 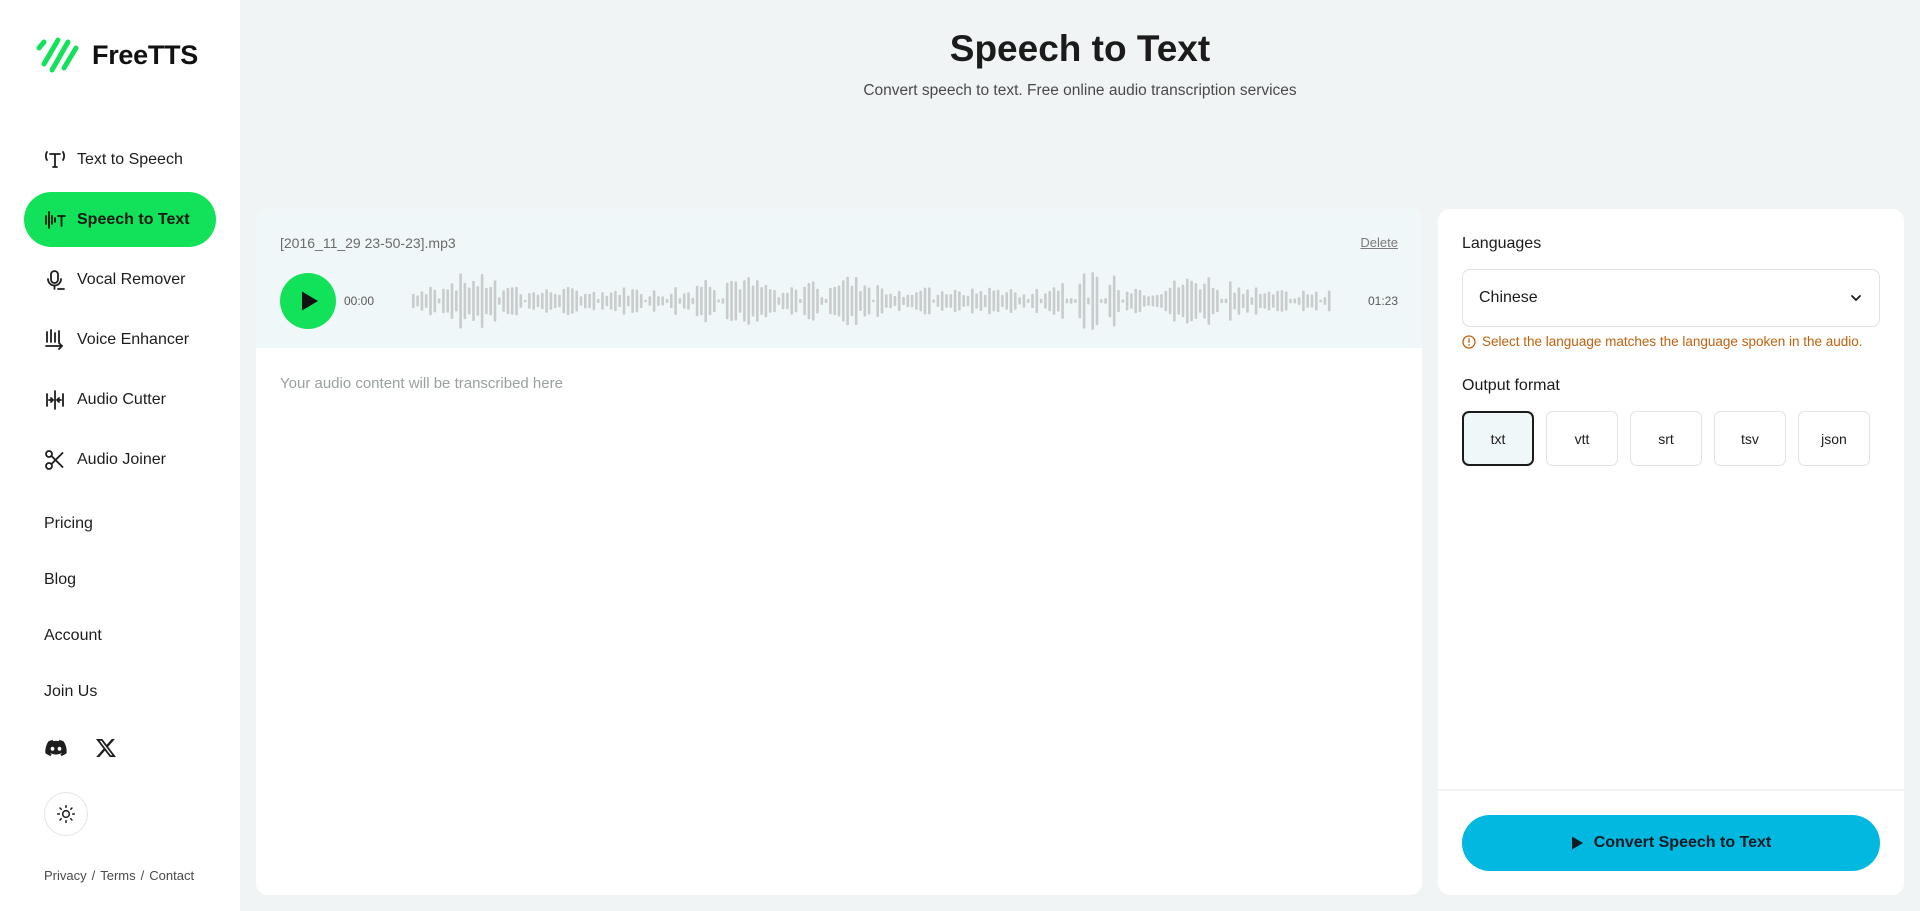 What do you see at coordinates (120, 219) in the screenshot?
I see `sidebar-item-speech-to-text: Speech to Text` at bounding box center [120, 219].